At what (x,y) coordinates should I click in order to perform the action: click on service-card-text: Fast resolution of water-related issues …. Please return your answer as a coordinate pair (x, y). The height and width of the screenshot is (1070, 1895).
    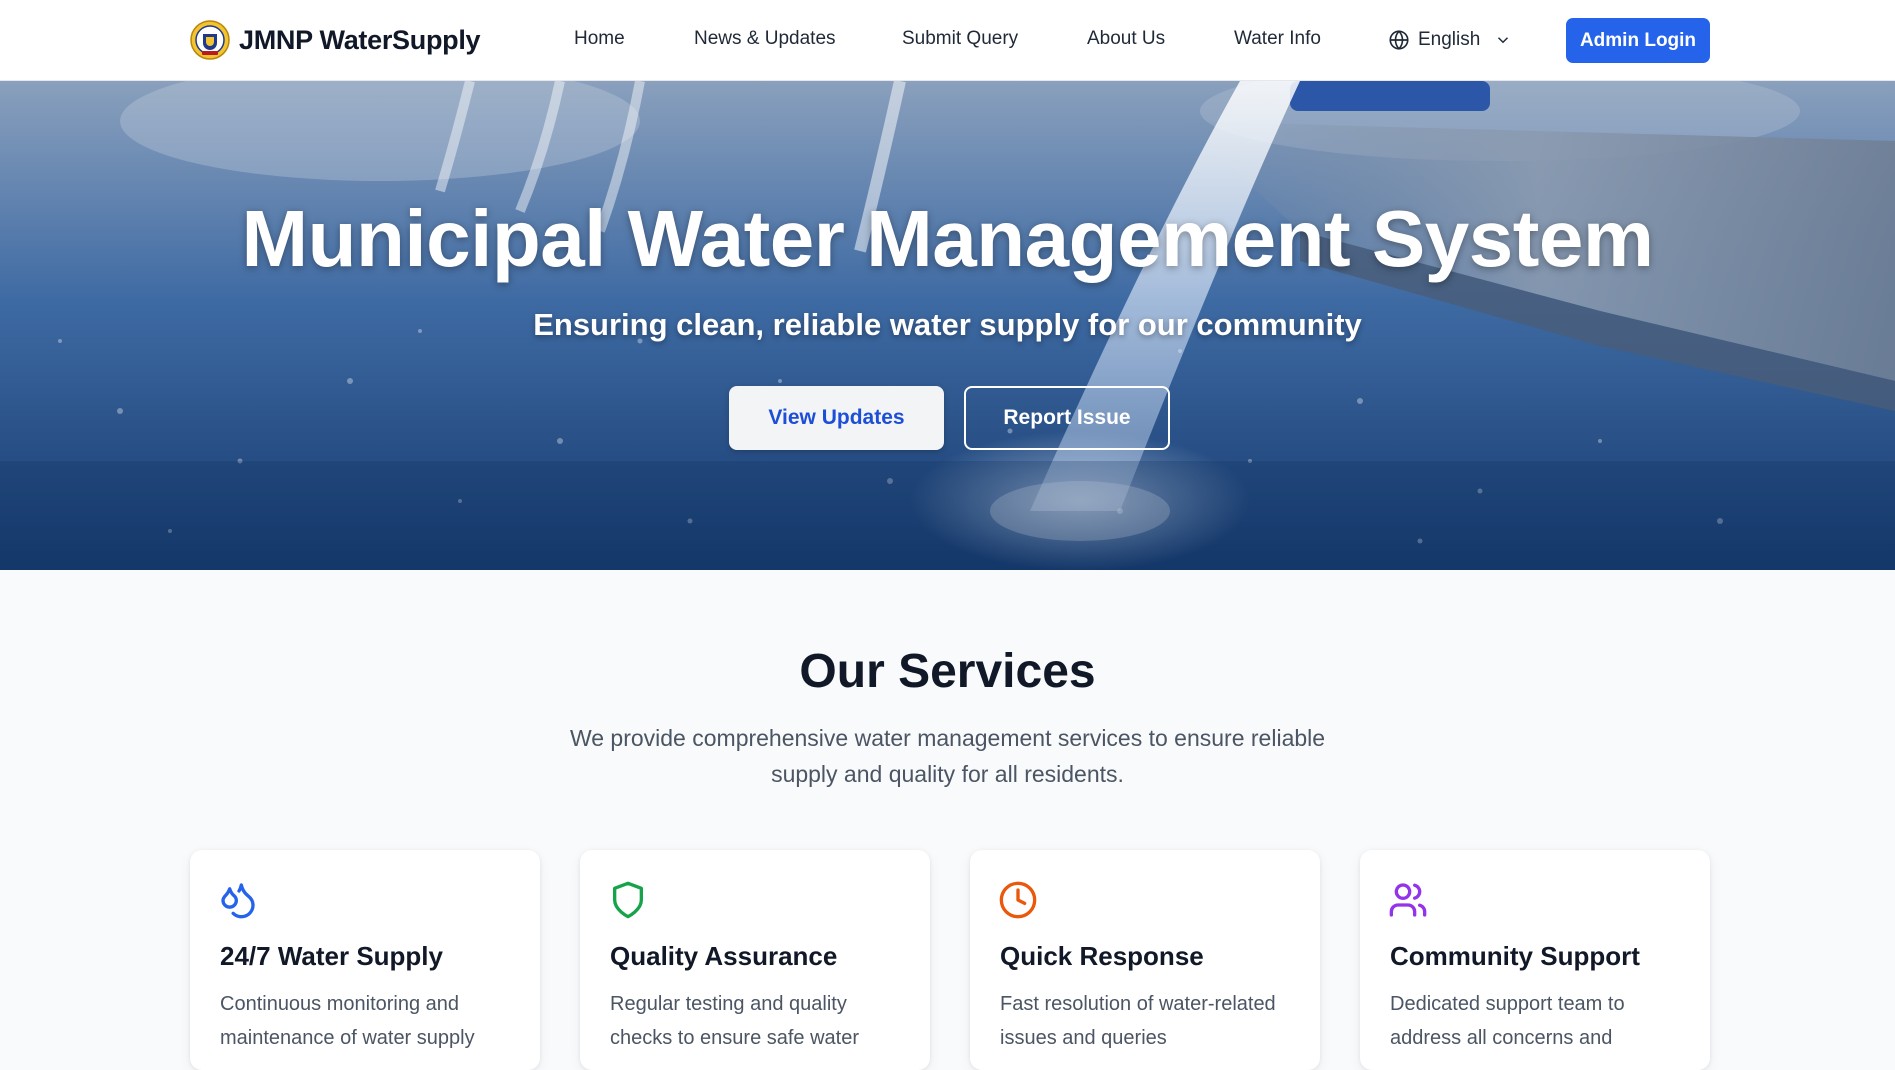
    Looking at the image, I should click on (1138, 1021).